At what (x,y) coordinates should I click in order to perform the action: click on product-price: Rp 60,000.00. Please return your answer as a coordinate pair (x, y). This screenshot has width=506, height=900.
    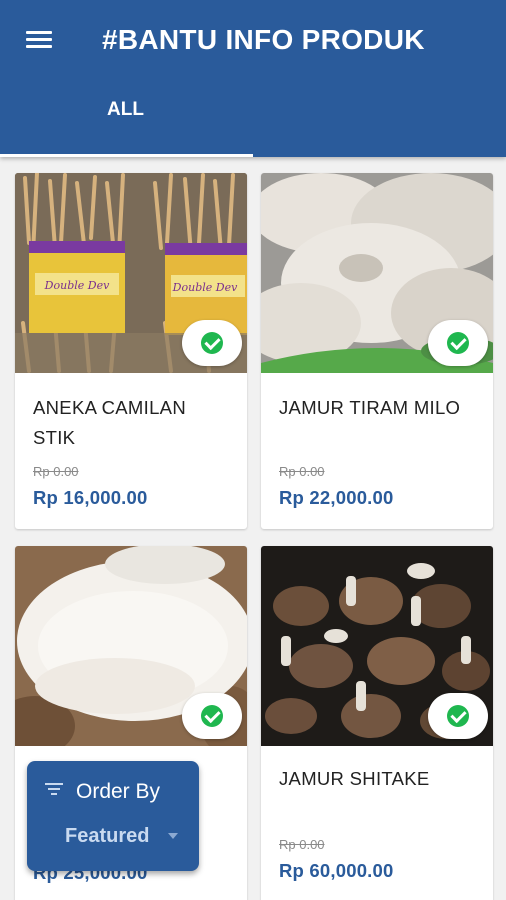
    Looking at the image, I should click on (336, 870).